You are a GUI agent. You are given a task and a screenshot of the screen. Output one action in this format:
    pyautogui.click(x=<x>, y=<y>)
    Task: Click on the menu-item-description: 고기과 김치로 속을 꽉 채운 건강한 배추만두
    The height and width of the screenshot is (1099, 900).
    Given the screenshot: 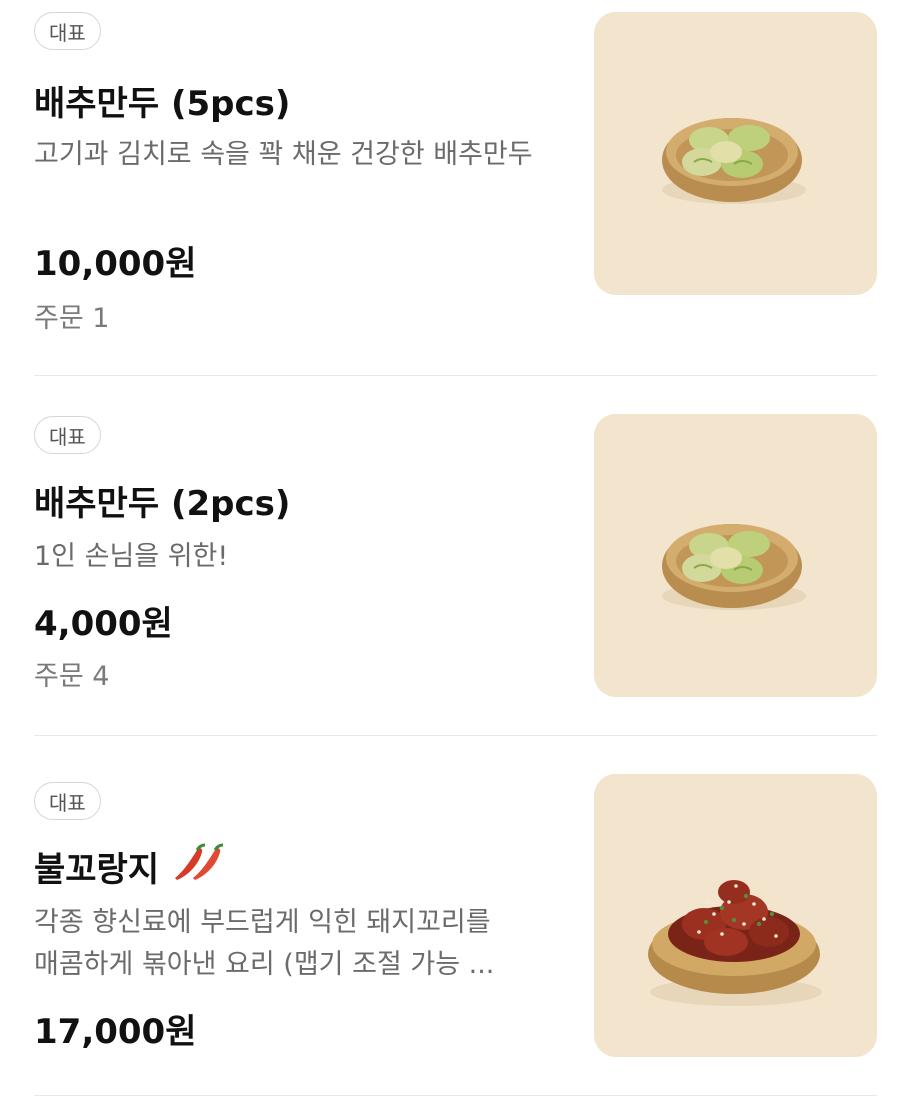 What is the action you would take?
    pyautogui.click(x=283, y=154)
    